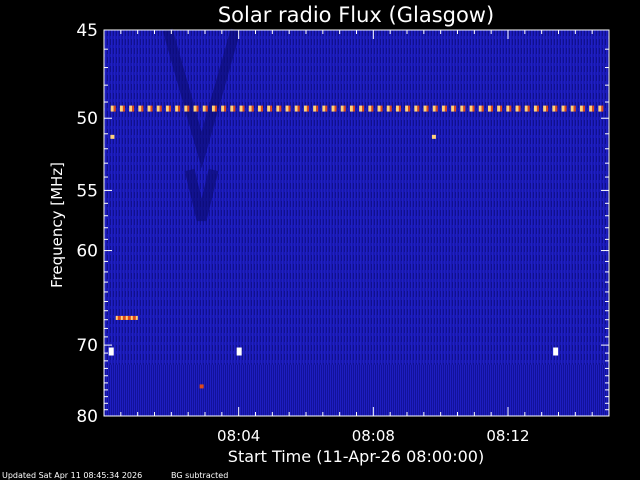  Describe the element at coordinates (507, 436) in the screenshot. I see `x-tick-label: 08:12` at that location.